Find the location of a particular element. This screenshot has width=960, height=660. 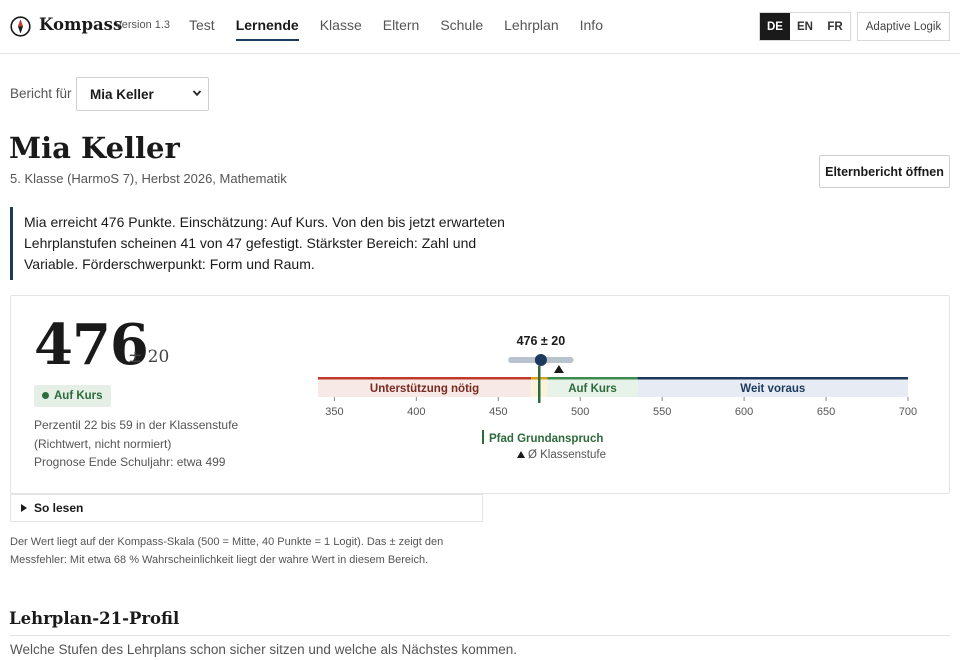

scale-tick-label-550: 550 is located at coordinates (662, 412).